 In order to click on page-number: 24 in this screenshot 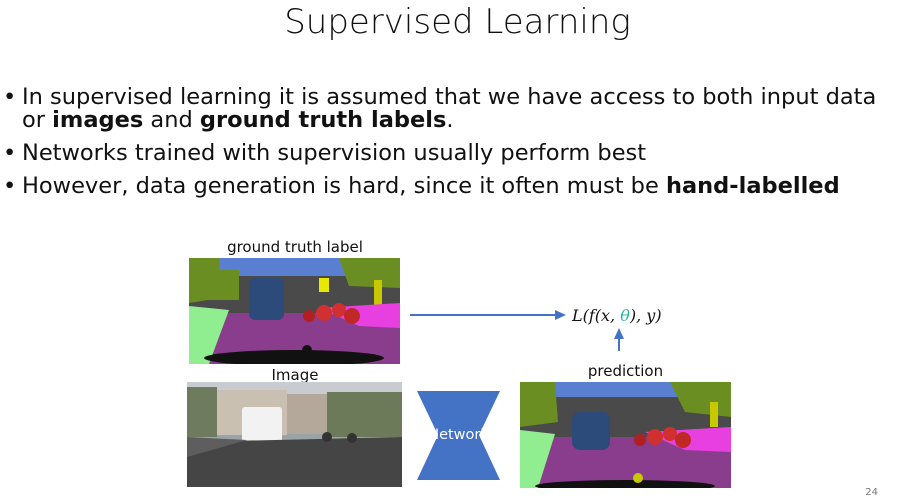, I will do `click(871, 492)`.